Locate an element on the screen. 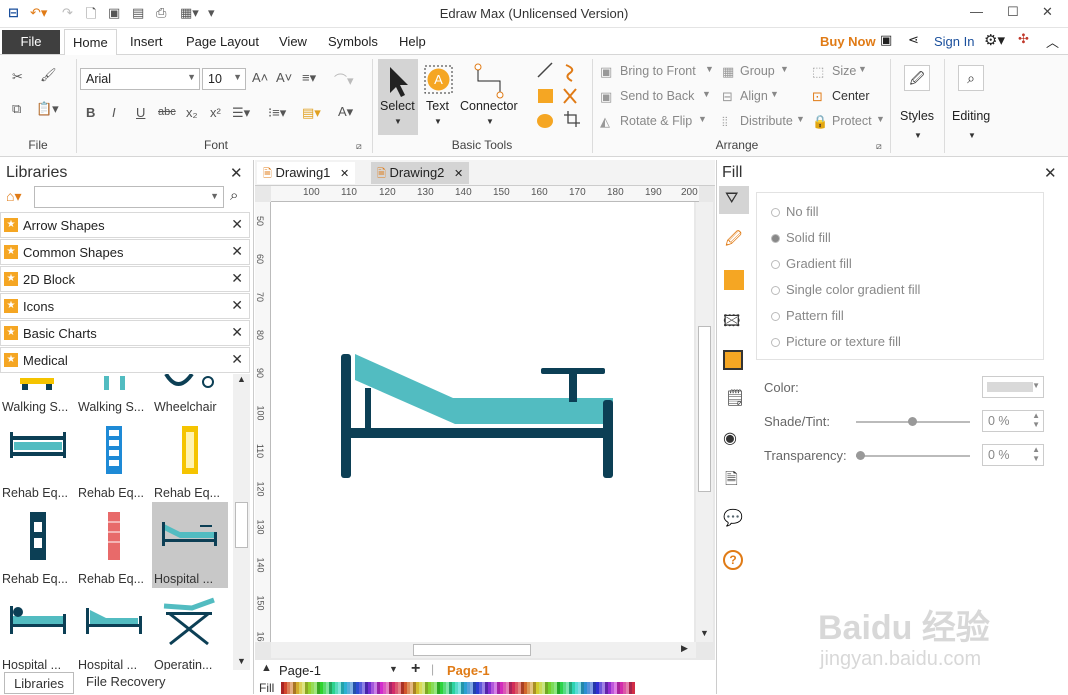 The width and height of the screenshot is (1068, 695). text-align-icon: ≡▾ is located at coordinates (309, 78).